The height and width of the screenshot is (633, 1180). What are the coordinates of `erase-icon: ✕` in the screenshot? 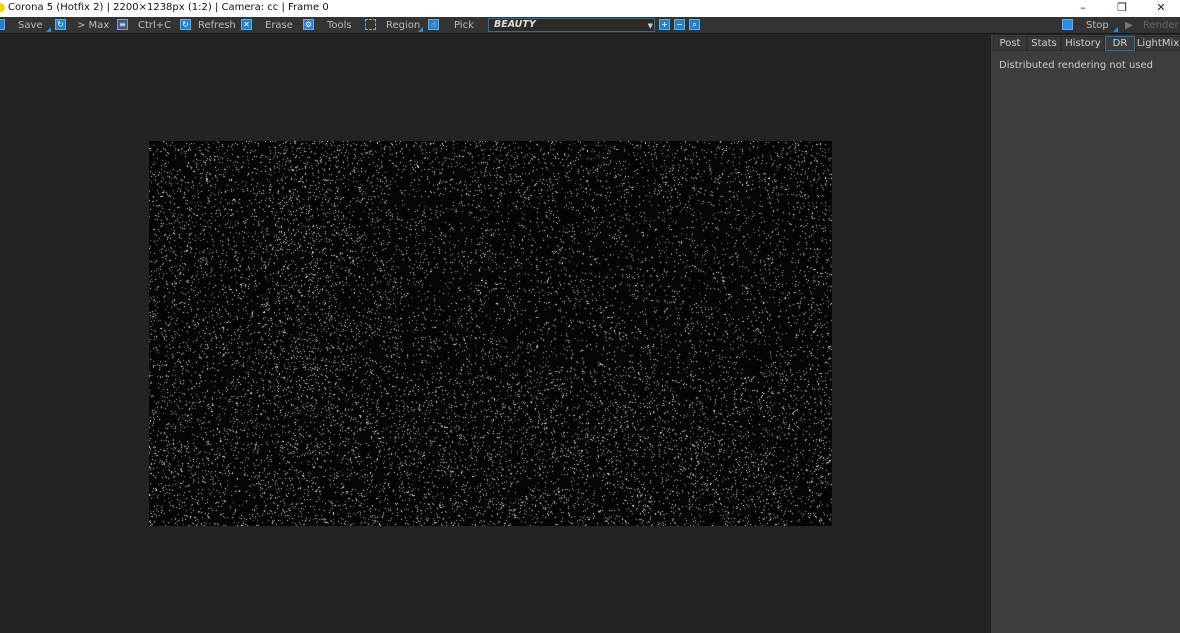 It's located at (246, 24).